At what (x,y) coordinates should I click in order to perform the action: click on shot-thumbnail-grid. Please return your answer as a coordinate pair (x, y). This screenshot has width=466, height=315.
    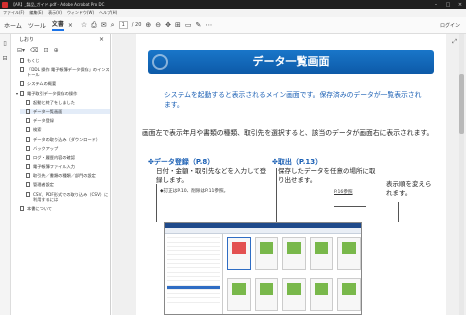
    Looking at the image, I should click on (294, 275).